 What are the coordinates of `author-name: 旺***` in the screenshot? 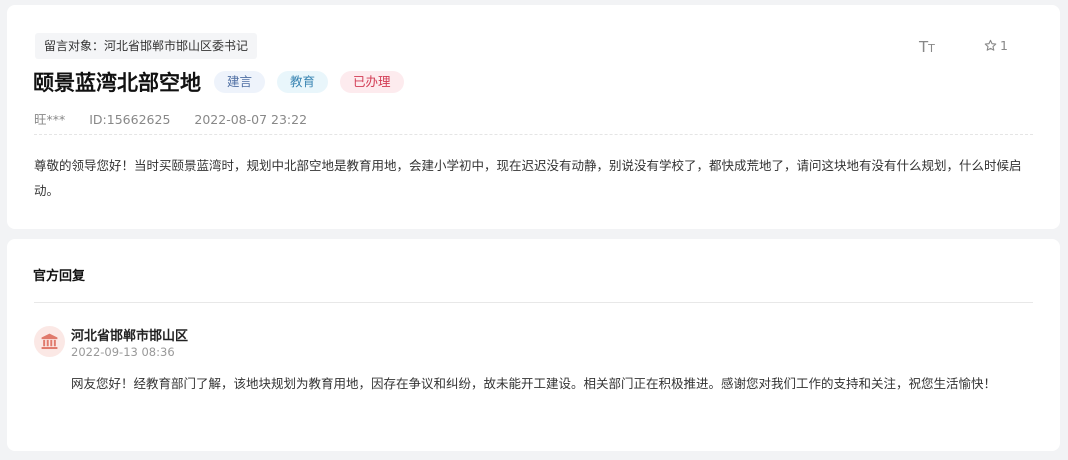 It's located at (50, 119).